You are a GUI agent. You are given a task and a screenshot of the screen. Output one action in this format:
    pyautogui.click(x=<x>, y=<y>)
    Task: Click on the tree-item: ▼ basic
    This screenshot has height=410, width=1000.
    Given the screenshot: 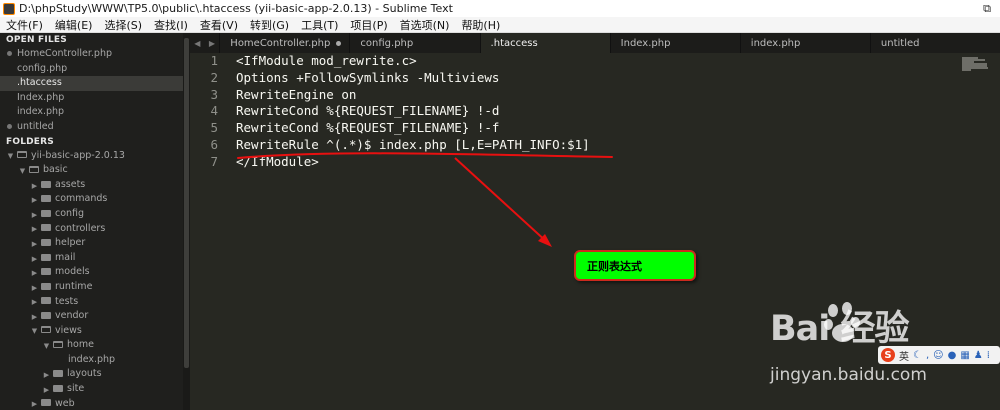 What is the action you would take?
    pyautogui.click(x=91, y=170)
    